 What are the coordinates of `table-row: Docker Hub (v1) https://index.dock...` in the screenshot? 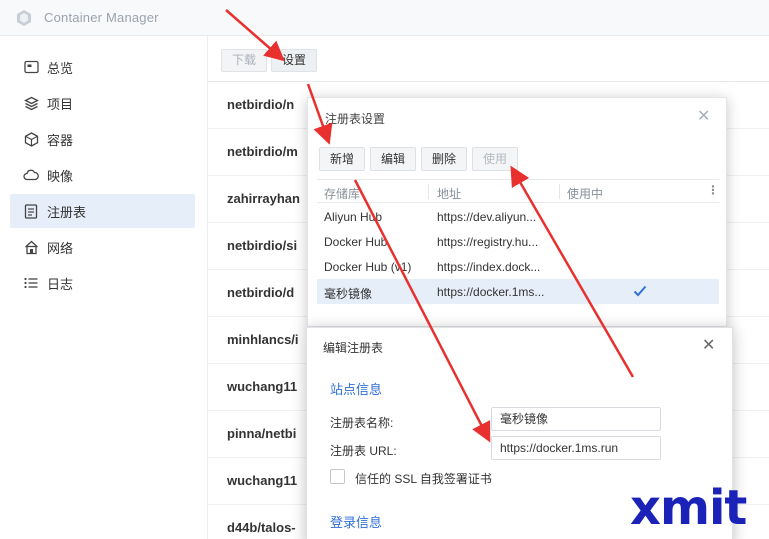 It's located at (518, 266).